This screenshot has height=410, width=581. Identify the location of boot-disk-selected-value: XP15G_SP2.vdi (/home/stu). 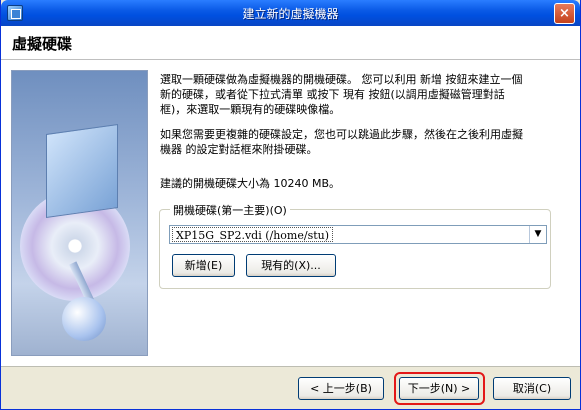
(253, 234).